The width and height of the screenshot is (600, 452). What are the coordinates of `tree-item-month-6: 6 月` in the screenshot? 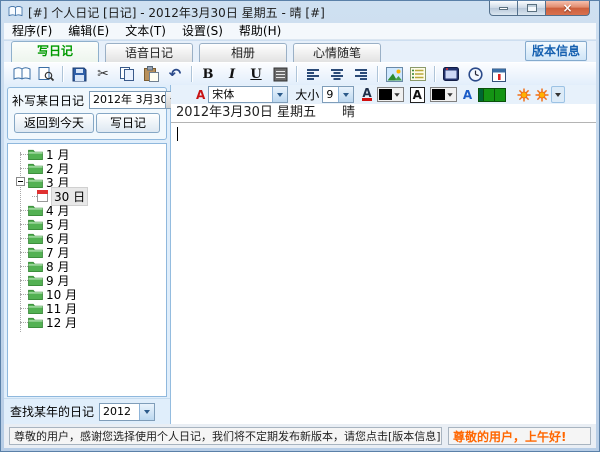 It's located at (87, 238).